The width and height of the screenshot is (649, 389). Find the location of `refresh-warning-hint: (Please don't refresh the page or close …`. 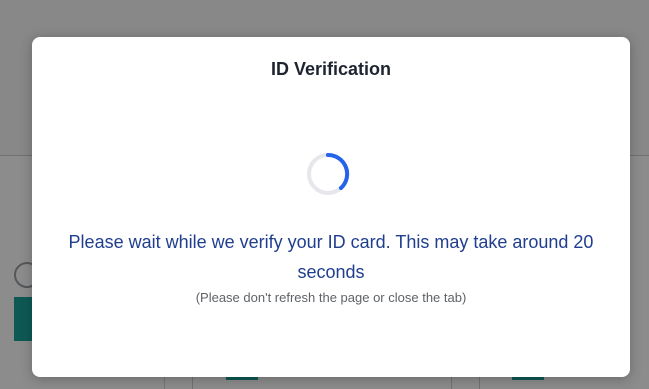

refresh-warning-hint: (Please don't refresh the page or close … is located at coordinates (331, 297).